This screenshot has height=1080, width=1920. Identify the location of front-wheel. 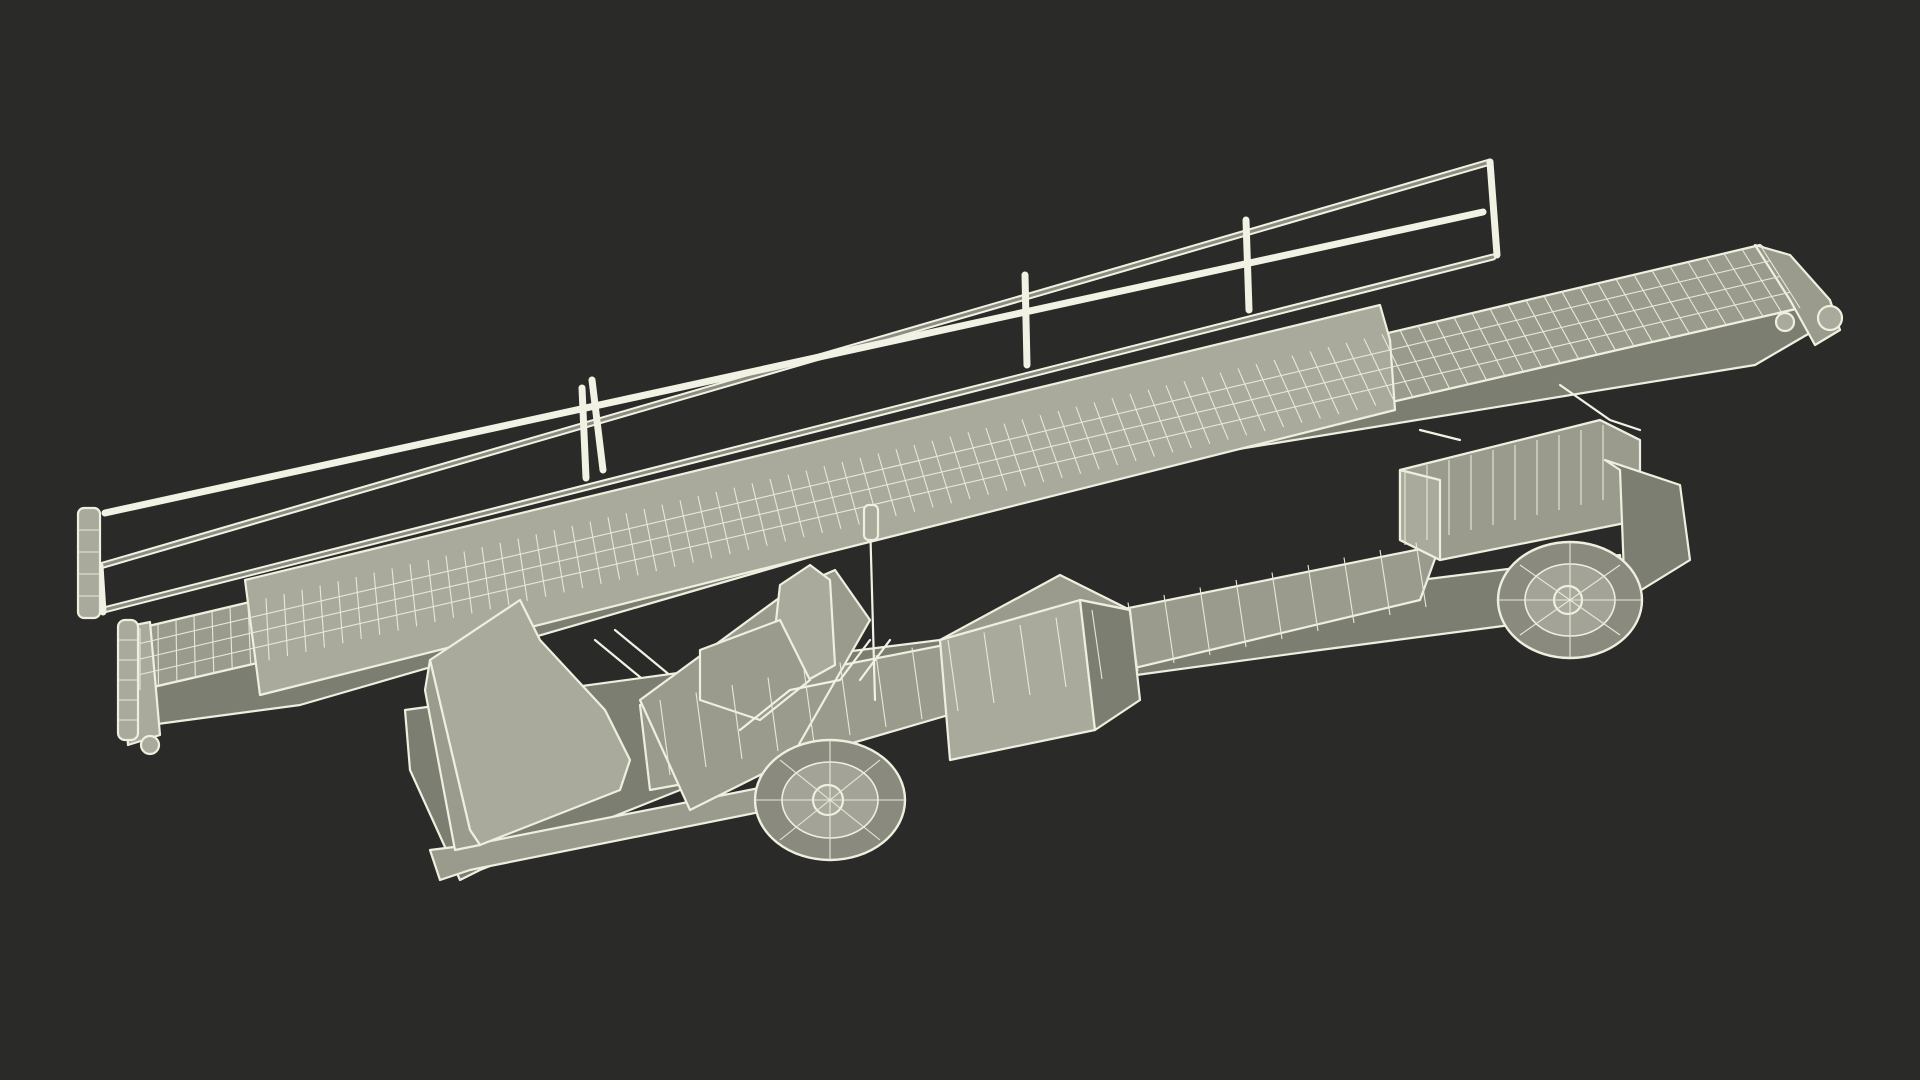
(830, 800).